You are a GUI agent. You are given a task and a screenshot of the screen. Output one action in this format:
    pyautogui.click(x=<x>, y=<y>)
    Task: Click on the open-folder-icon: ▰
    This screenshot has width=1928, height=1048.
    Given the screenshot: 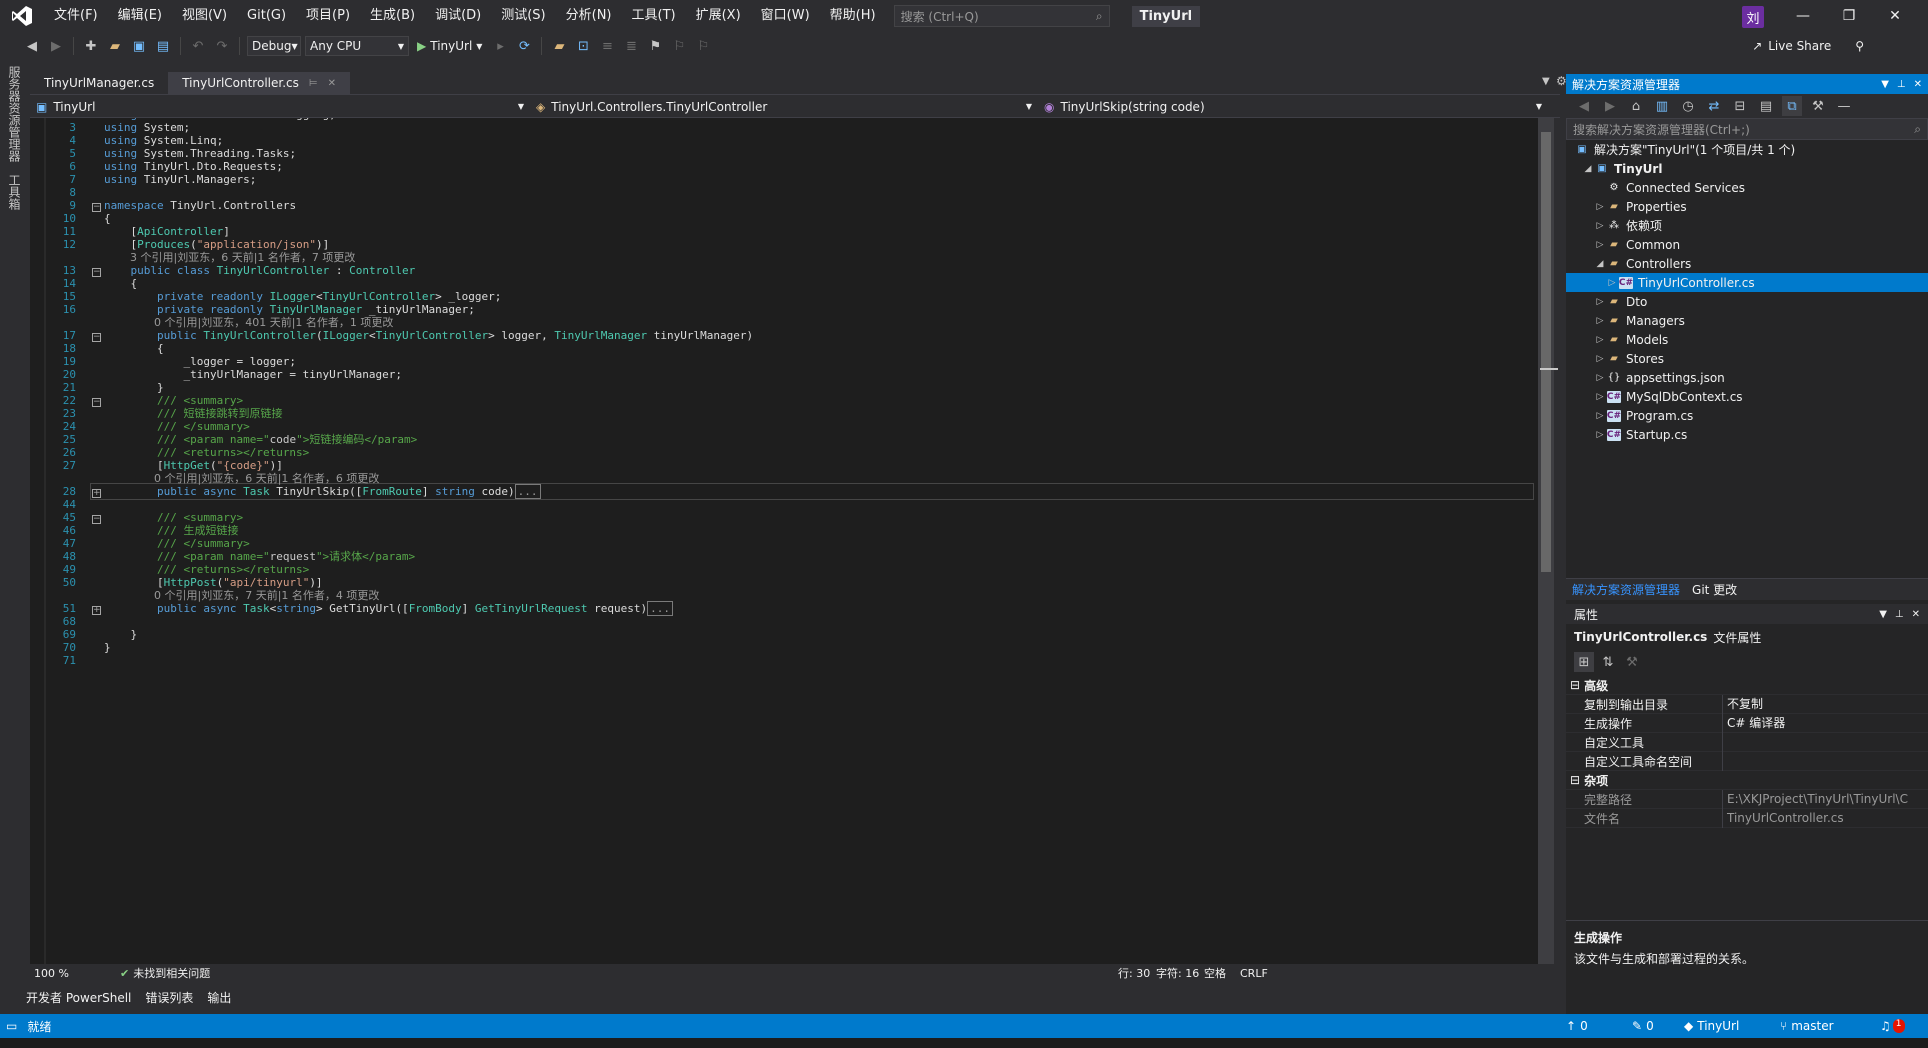 What is the action you would take?
    pyautogui.click(x=115, y=46)
    